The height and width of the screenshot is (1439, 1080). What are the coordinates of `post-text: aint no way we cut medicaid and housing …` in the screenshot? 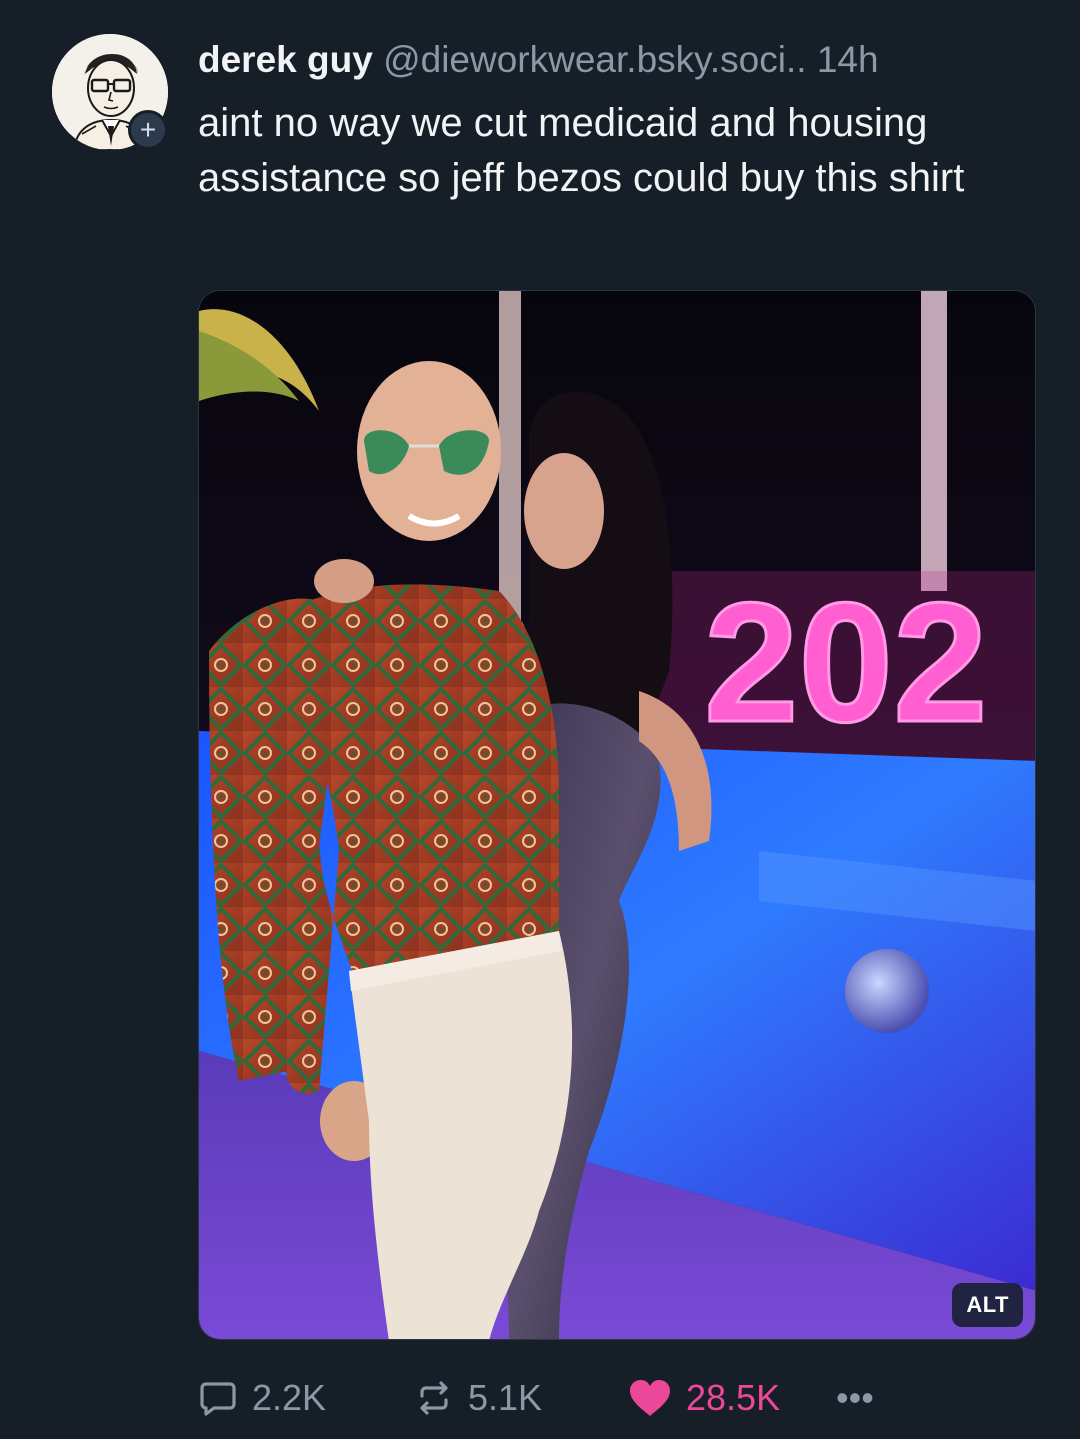 It's located at (581, 150).